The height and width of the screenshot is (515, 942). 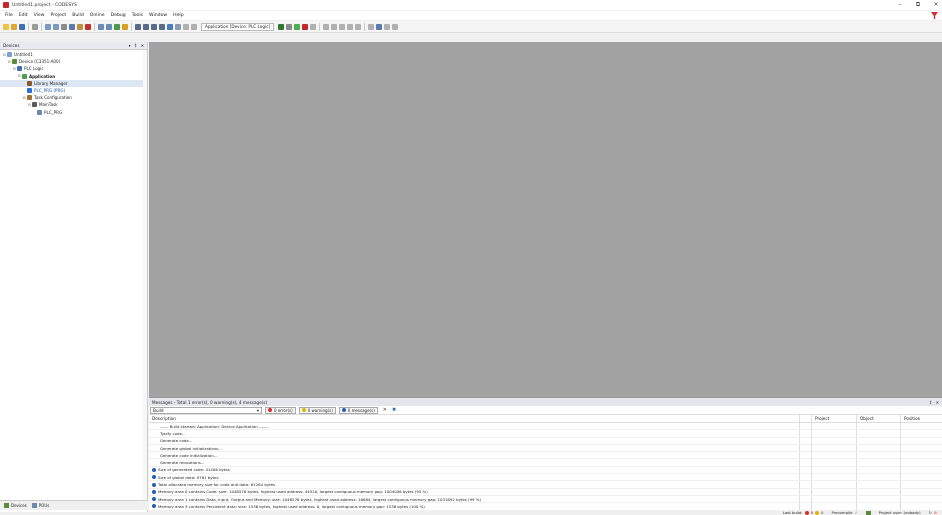 What do you see at coordinates (186, 26) in the screenshot?
I see `export-icon` at bounding box center [186, 26].